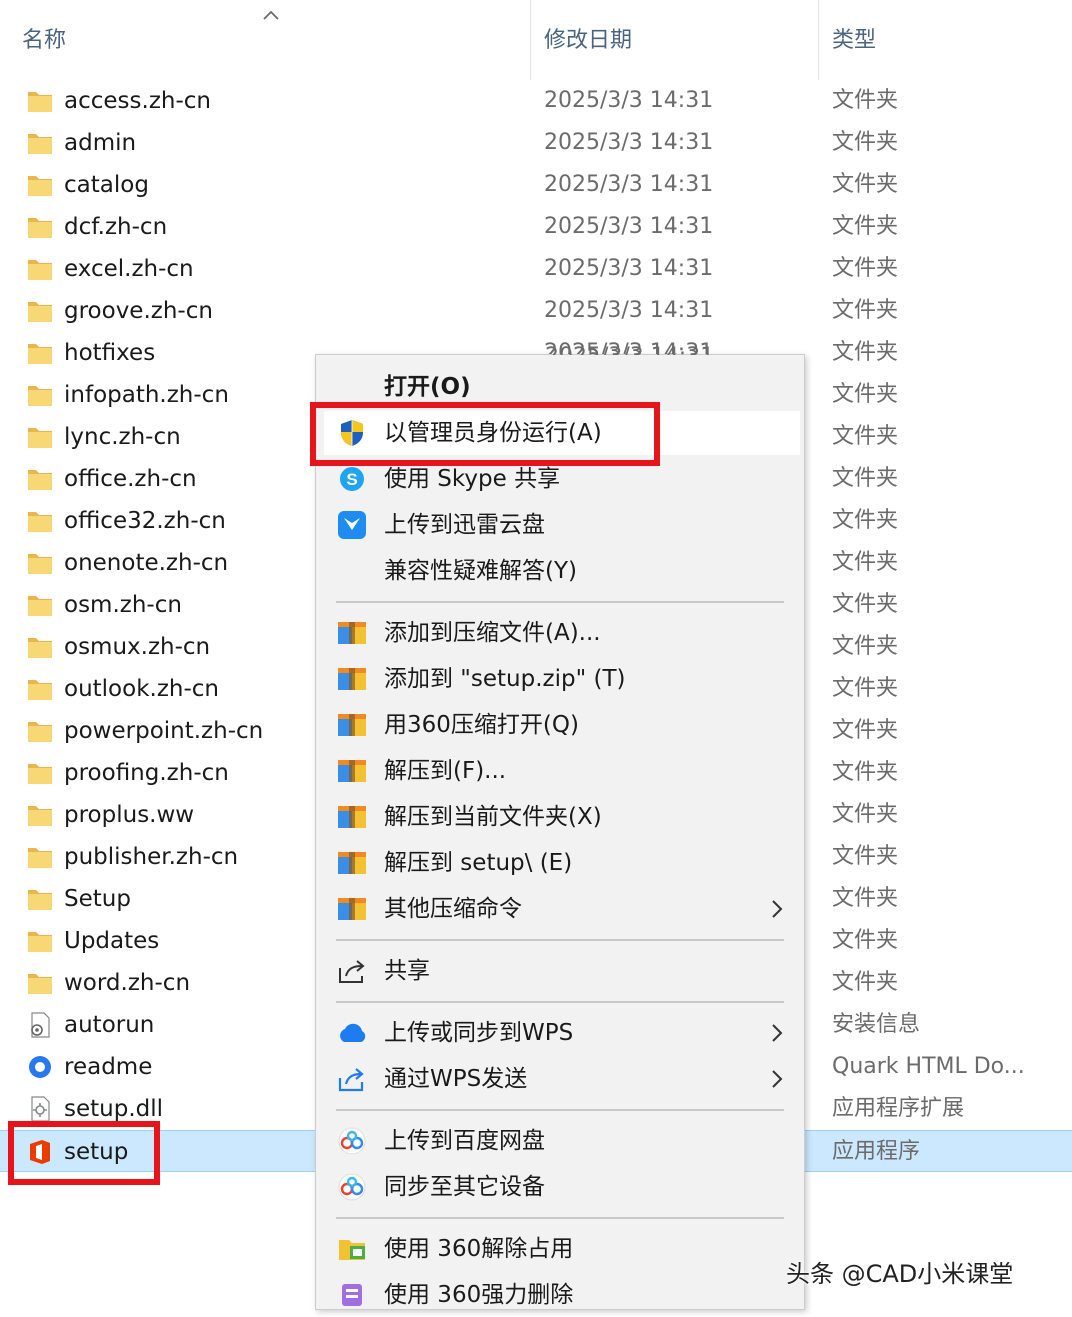  What do you see at coordinates (560, 525) in the screenshot?
I see `menu-item-4: 上传到迅雷云盘` at bounding box center [560, 525].